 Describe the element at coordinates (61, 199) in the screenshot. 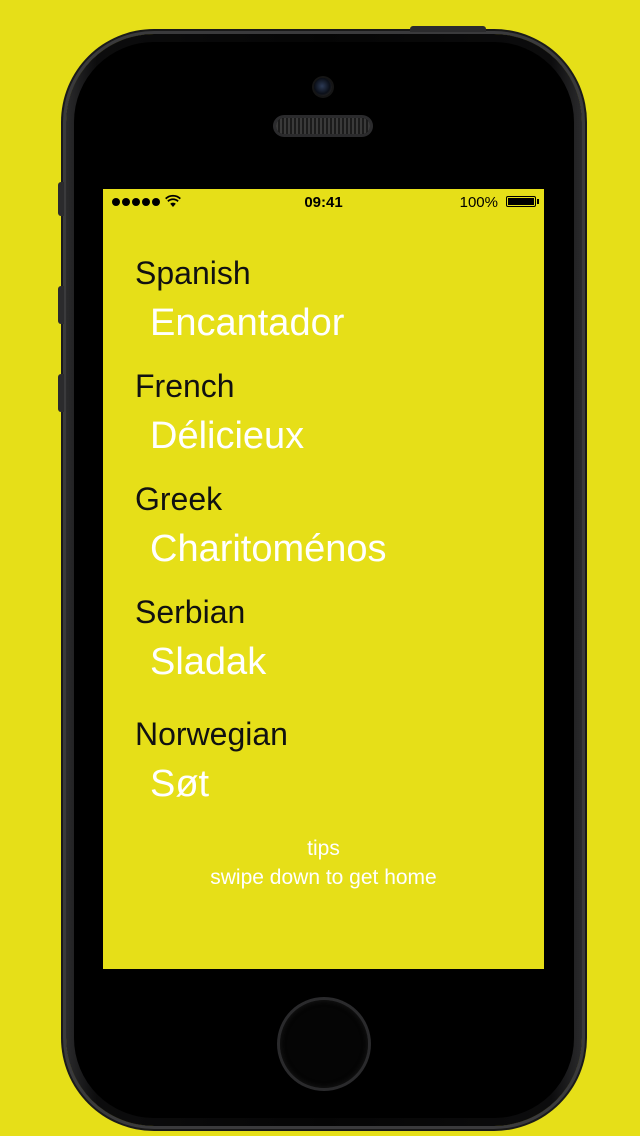

I see `mute-switch` at that location.